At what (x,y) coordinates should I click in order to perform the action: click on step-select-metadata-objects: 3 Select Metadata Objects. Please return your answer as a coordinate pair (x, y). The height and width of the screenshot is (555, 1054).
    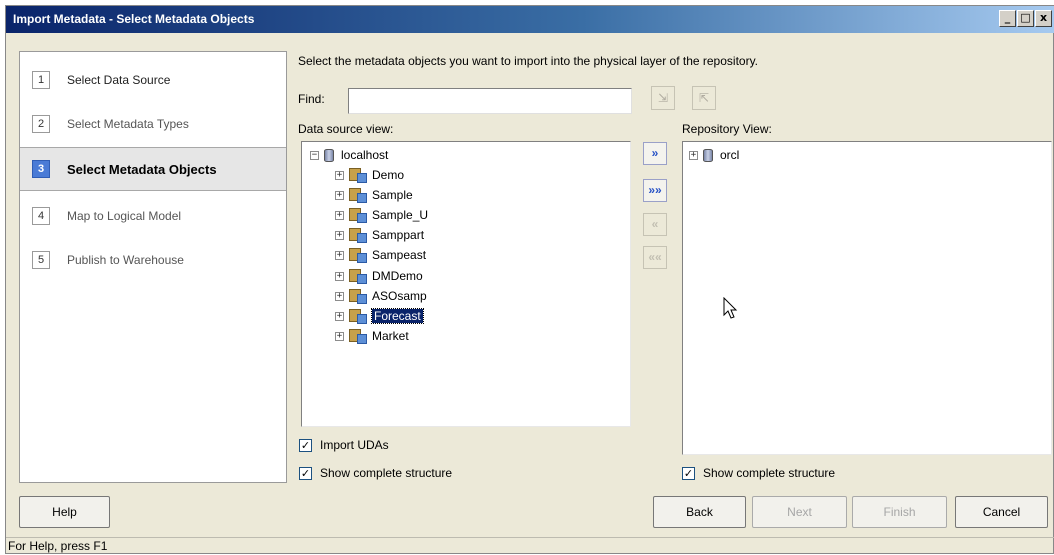
    Looking at the image, I should click on (153, 169).